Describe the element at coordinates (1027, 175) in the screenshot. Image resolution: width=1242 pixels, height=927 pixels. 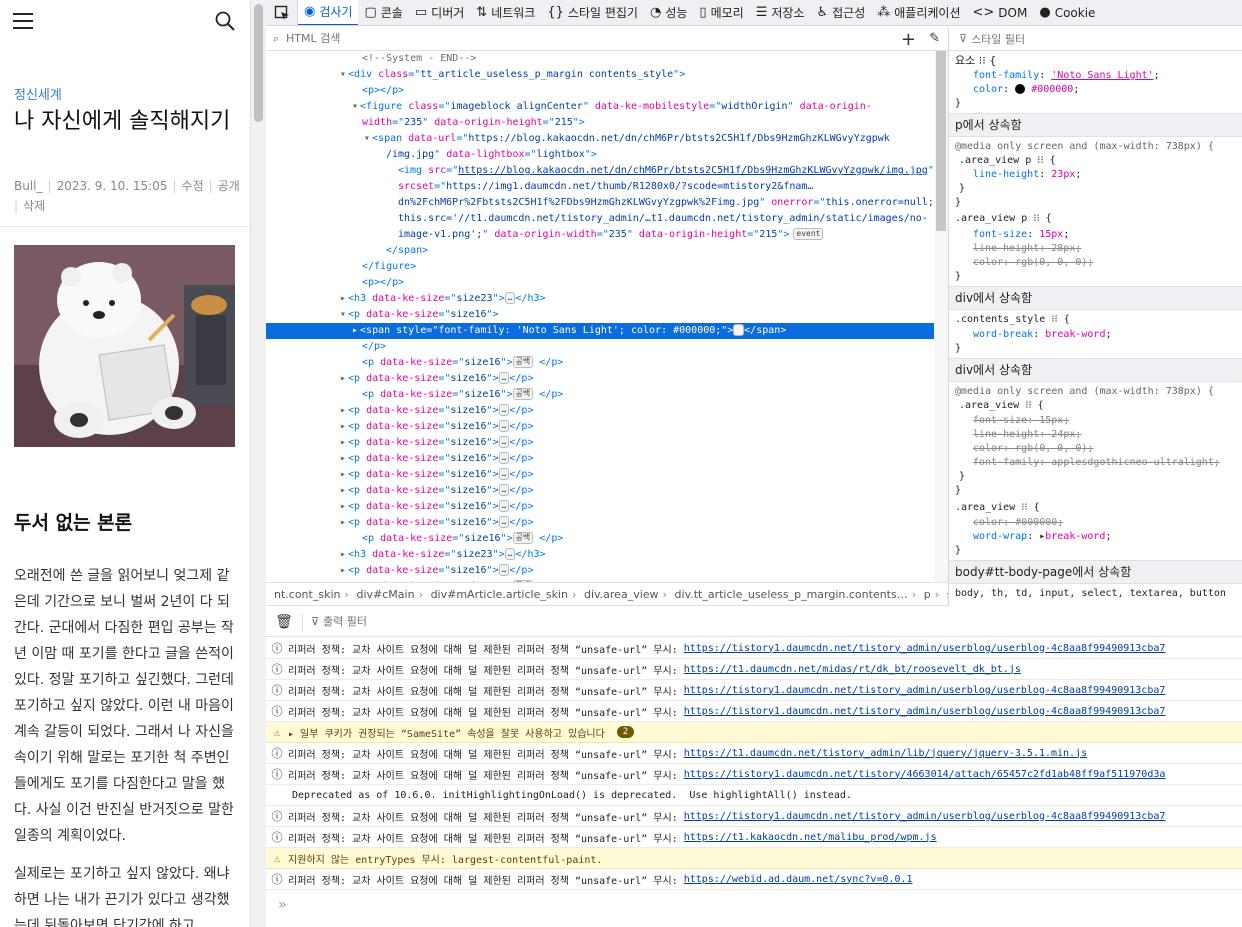
I see `rule-declaration: line-height: 23px;` at that location.